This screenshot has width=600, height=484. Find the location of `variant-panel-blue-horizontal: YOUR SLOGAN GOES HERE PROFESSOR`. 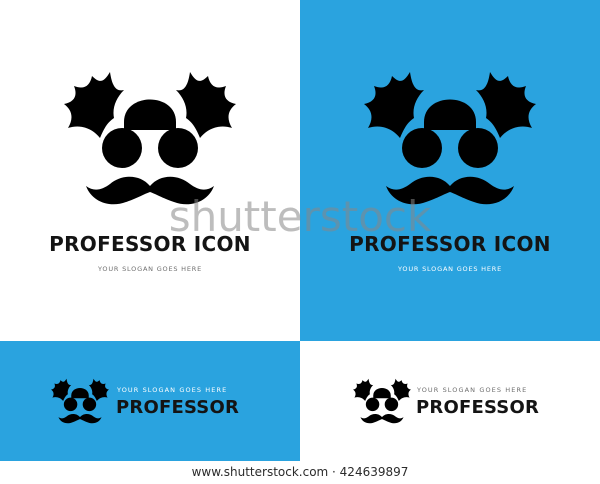

variant-panel-blue-horizontal: YOUR SLOGAN GOES HERE PROFESSOR is located at coordinates (150, 401).